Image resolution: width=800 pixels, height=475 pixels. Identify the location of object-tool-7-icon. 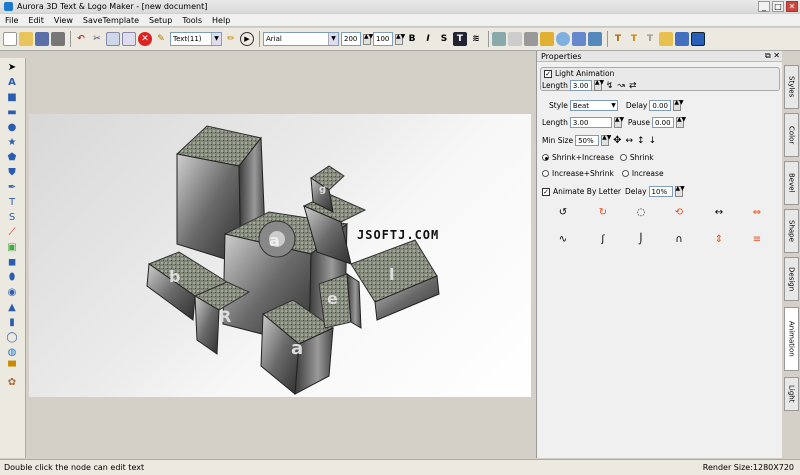
(595, 39).